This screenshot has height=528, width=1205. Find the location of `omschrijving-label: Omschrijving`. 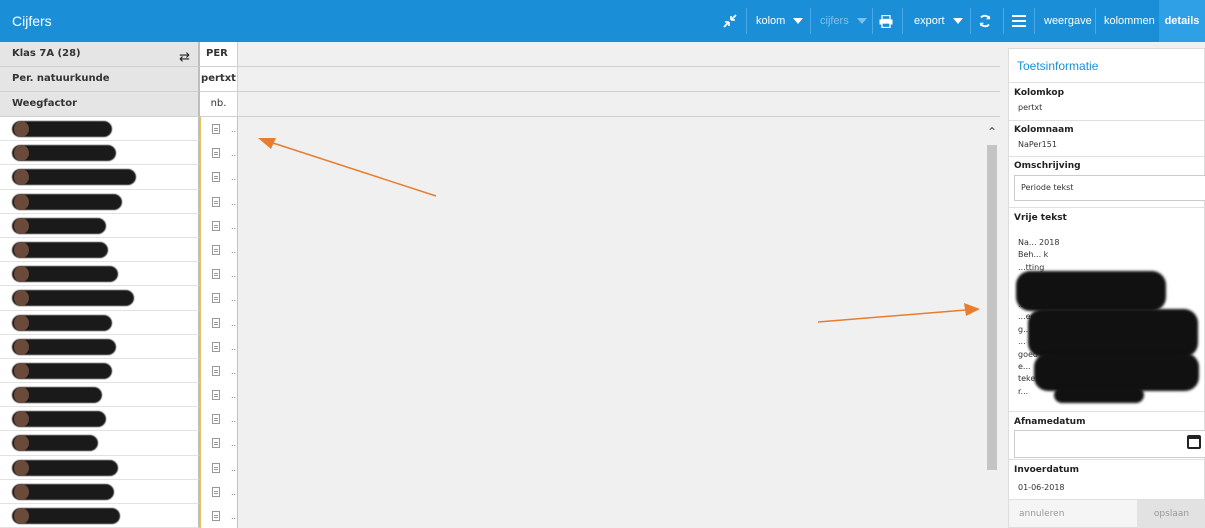

omschrijving-label: Omschrijving is located at coordinates (1047, 166).